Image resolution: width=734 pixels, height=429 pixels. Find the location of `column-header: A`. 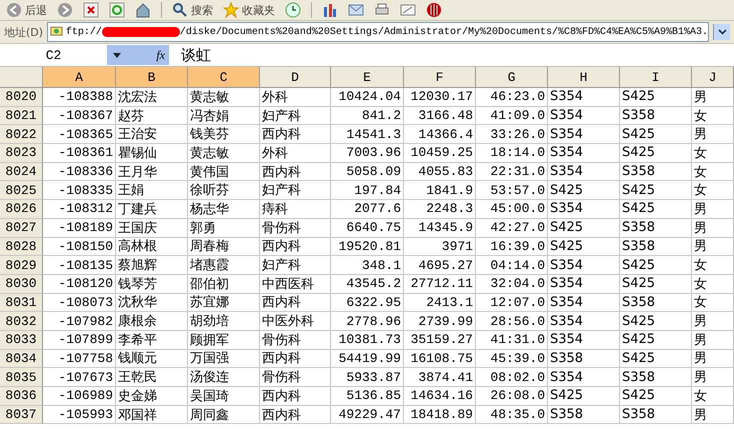

column-header: A is located at coordinates (79, 77).